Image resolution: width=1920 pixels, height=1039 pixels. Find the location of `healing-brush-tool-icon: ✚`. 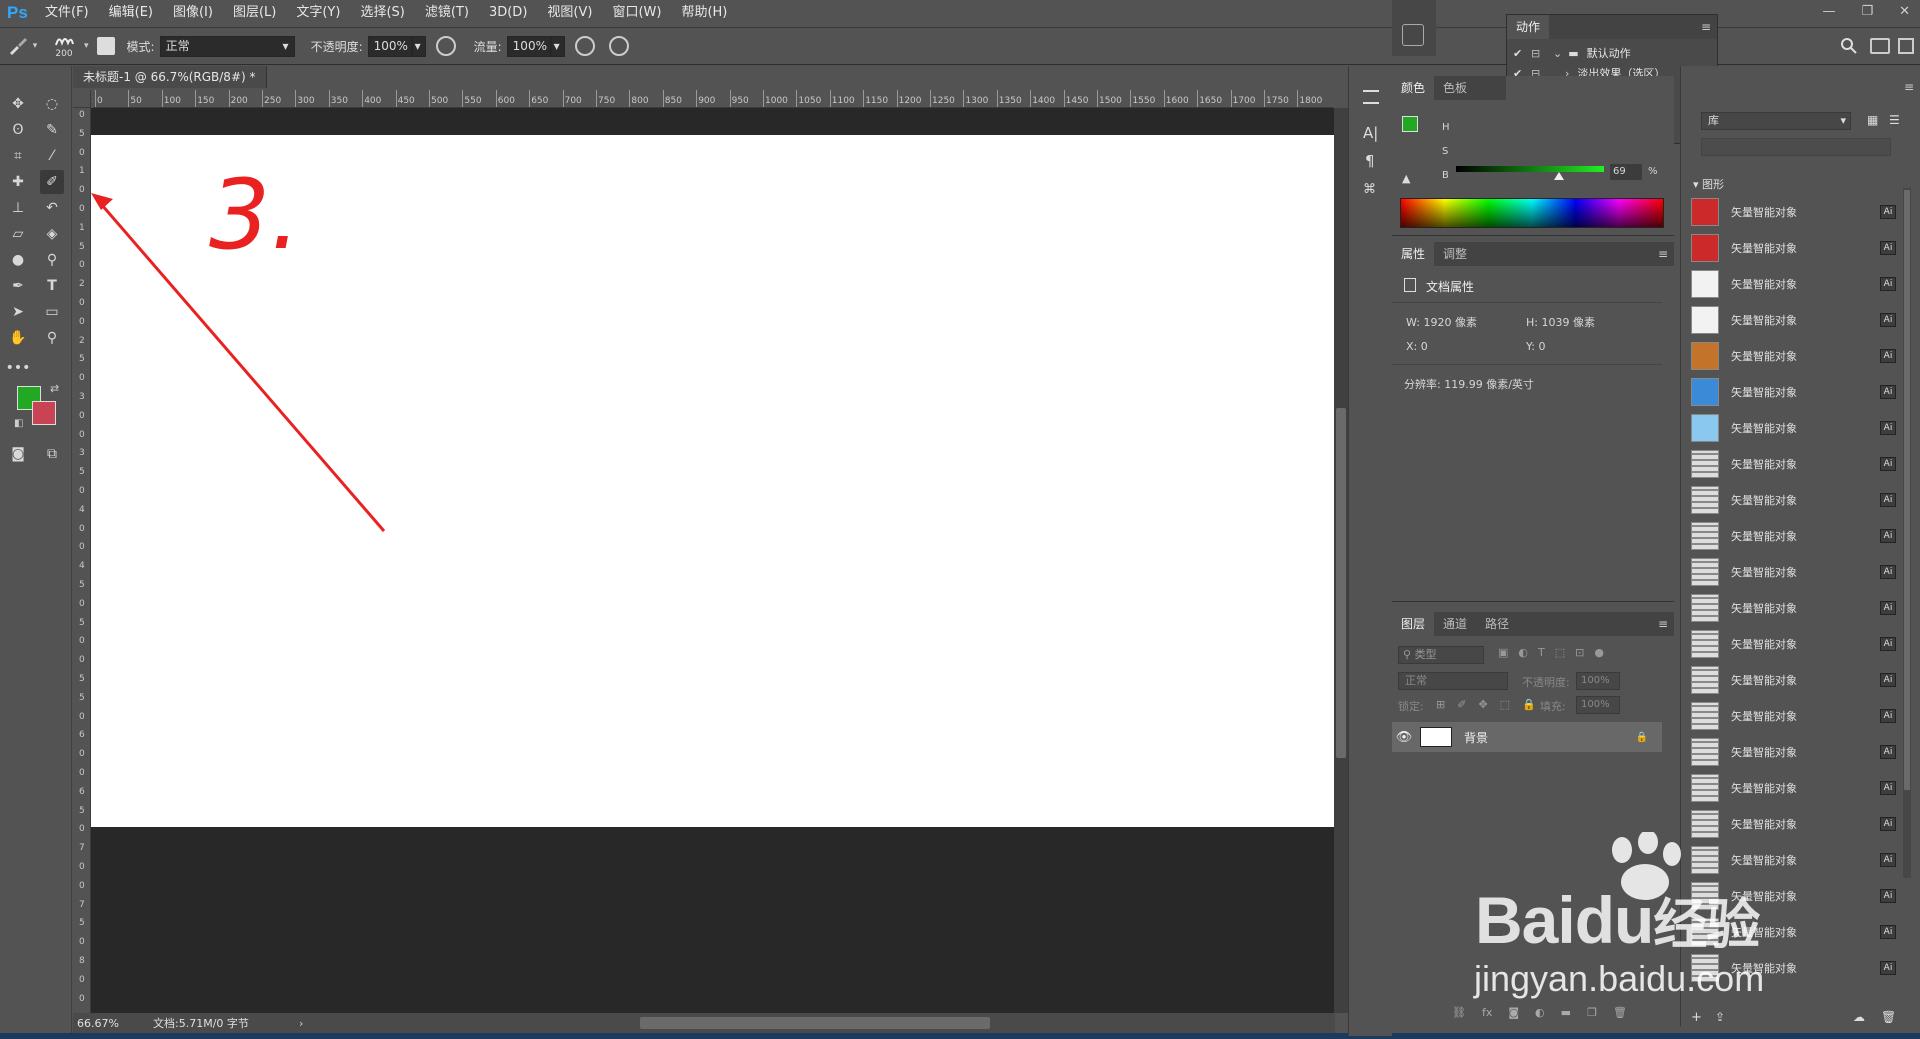

healing-brush-tool-icon: ✚ is located at coordinates (18, 182).